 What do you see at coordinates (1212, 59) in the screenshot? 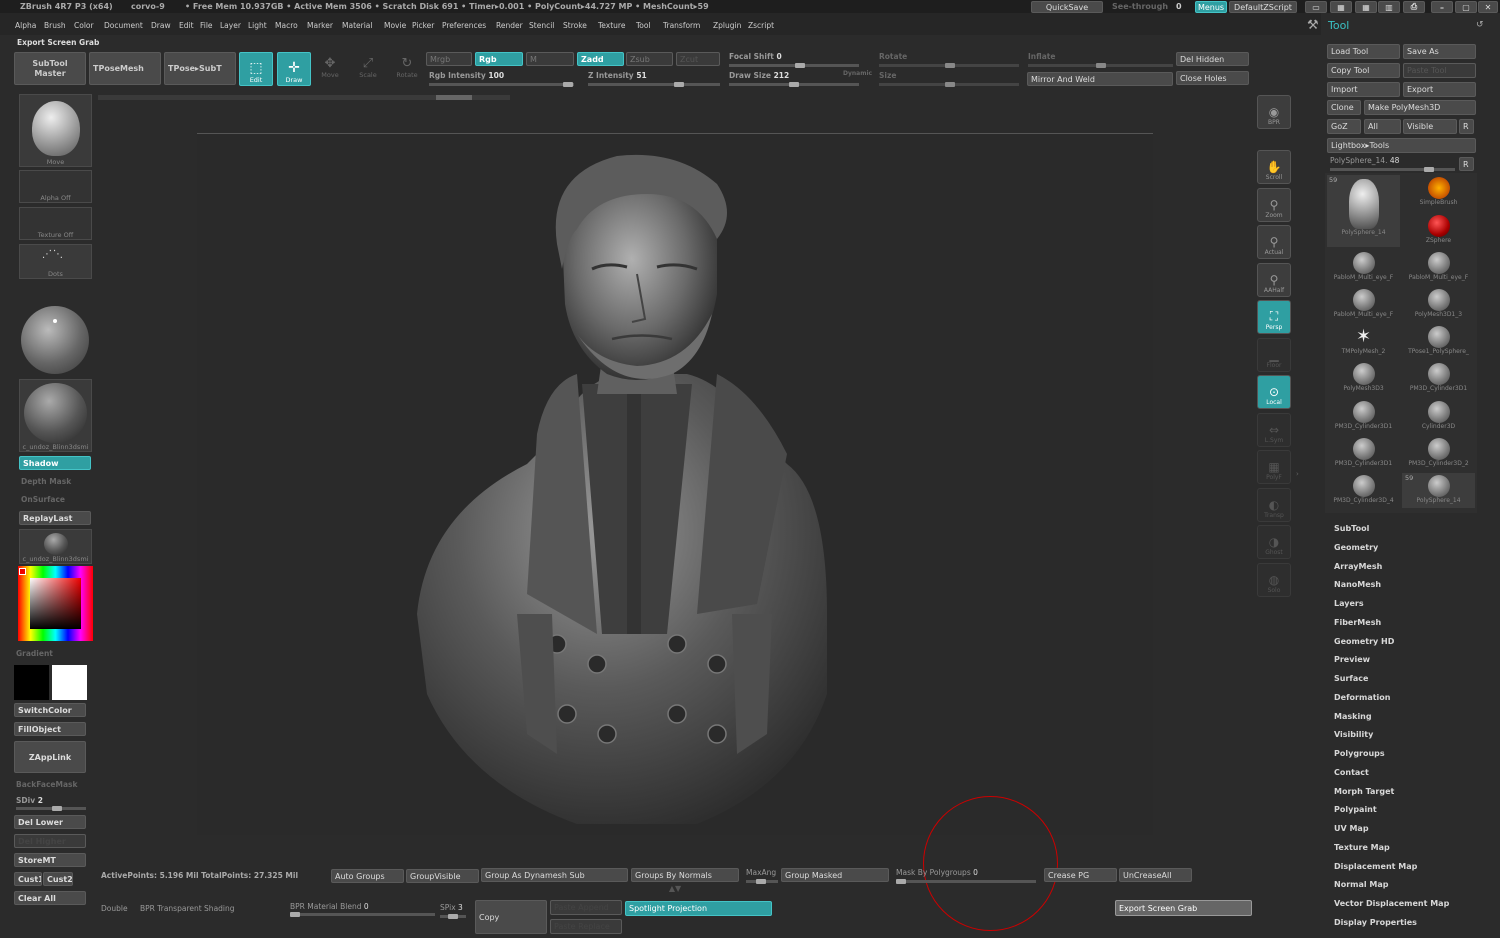
I see `del-hidden-button: Del Hidden` at bounding box center [1212, 59].